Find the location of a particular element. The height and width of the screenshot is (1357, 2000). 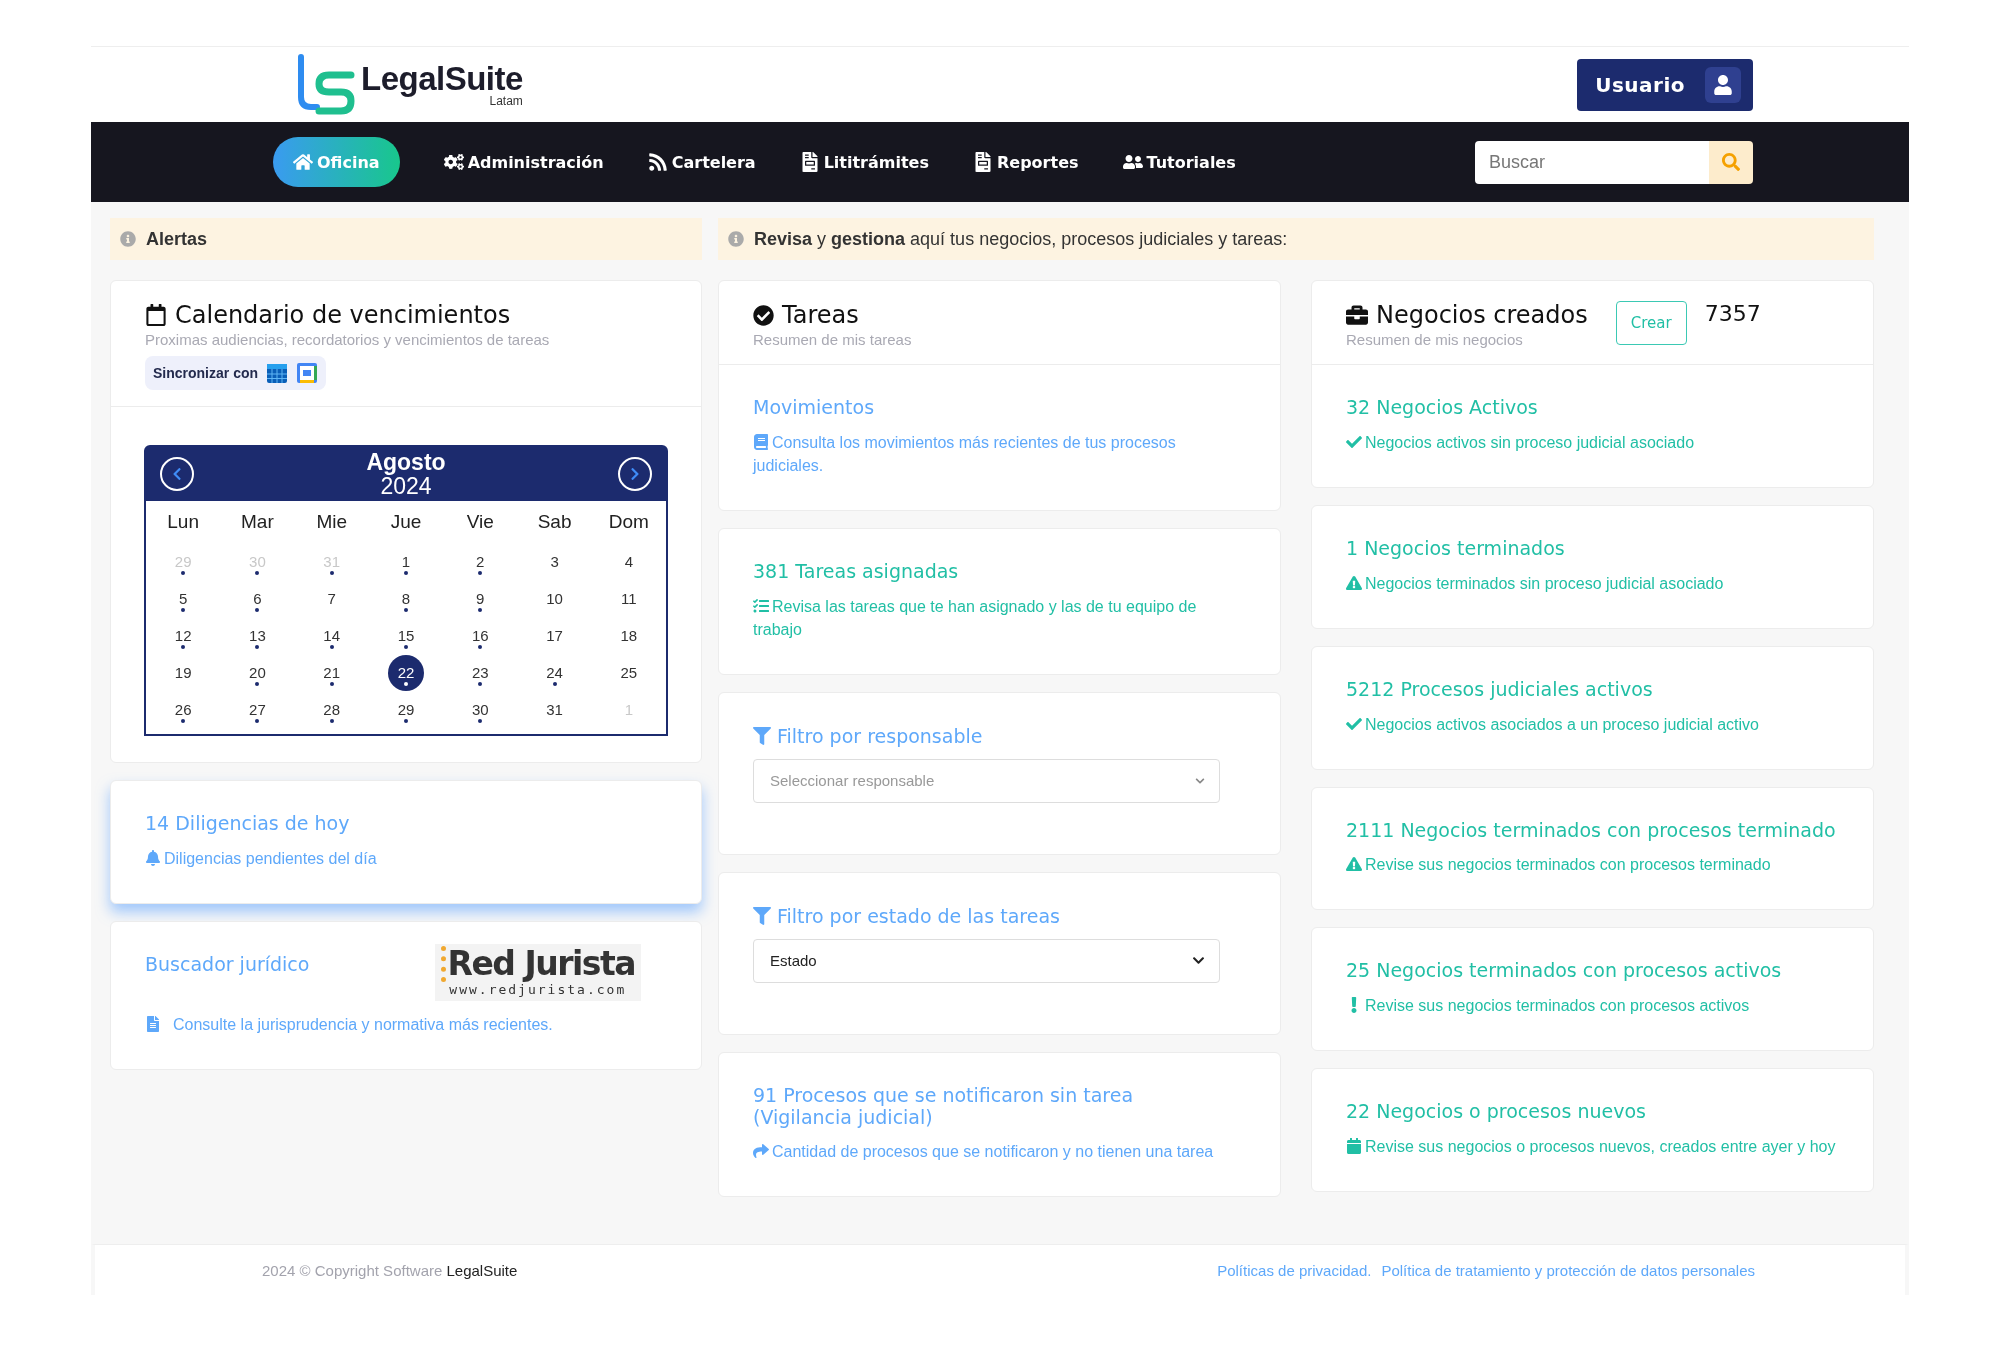

calendar-day: 30 is located at coordinates (480, 709).